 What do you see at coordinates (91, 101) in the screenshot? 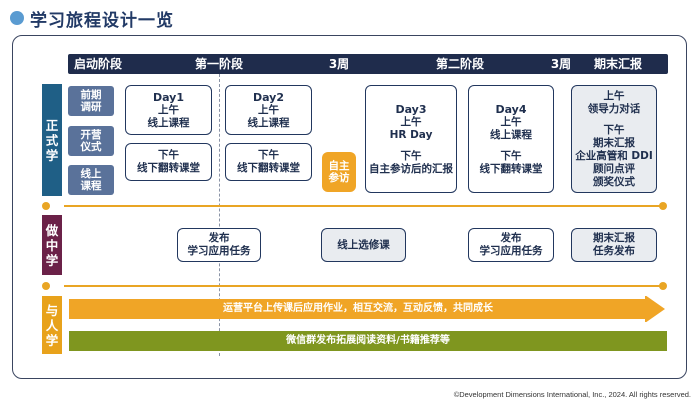
I see `sub-label-pre-survey: 前期 调研` at bounding box center [91, 101].